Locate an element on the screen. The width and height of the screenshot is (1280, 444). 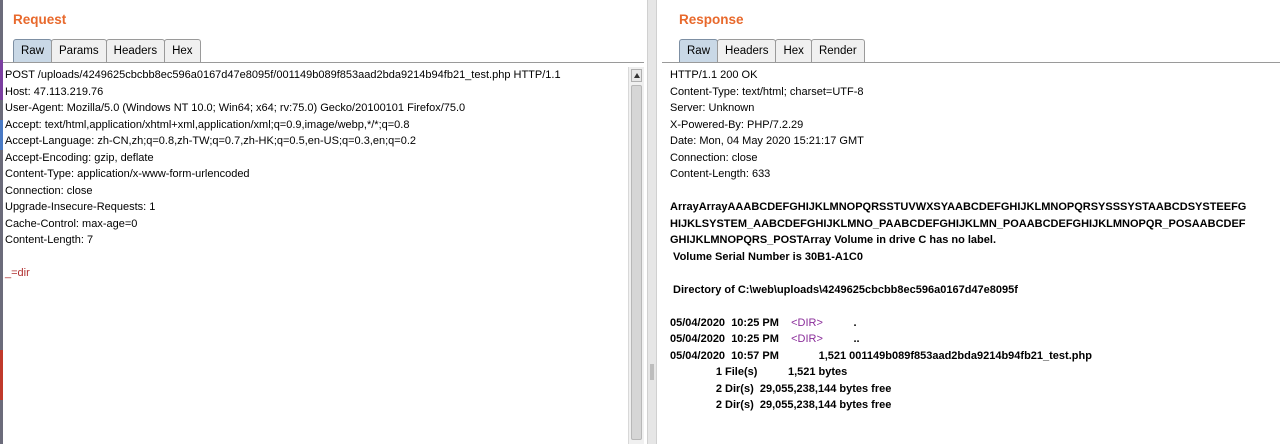
summary-line: 1 File(s) 1,521 bytes is located at coordinates (759, 372).